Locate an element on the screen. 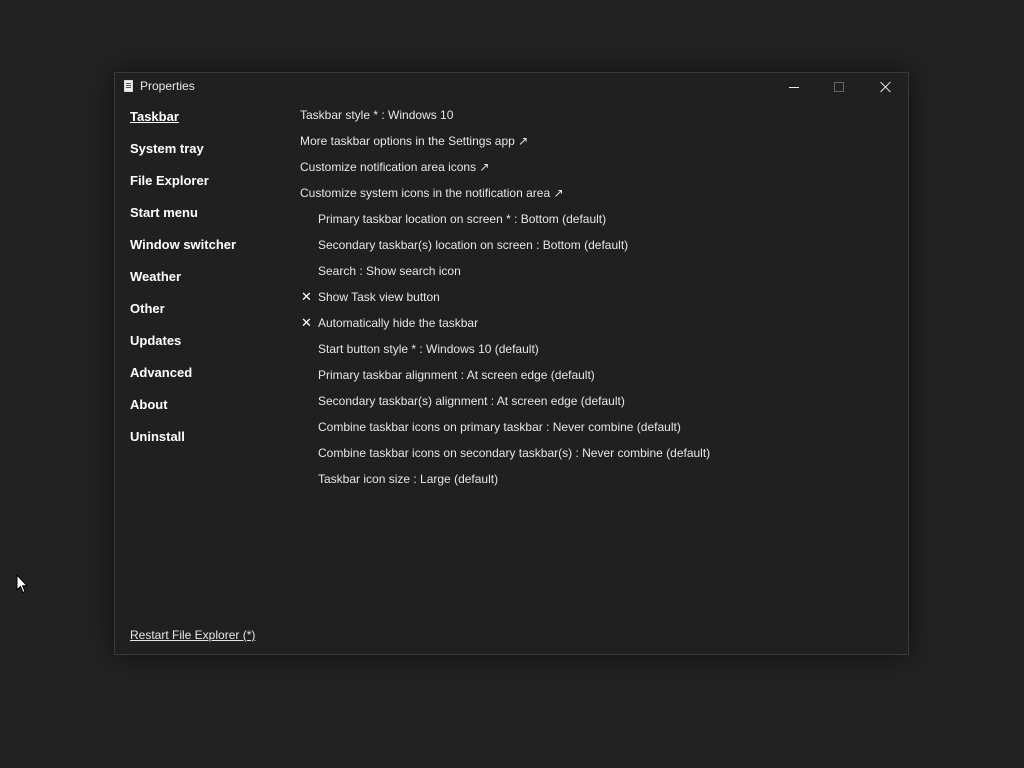  sidebar-item-label: File Explorer is located at coordinates (169, 180).